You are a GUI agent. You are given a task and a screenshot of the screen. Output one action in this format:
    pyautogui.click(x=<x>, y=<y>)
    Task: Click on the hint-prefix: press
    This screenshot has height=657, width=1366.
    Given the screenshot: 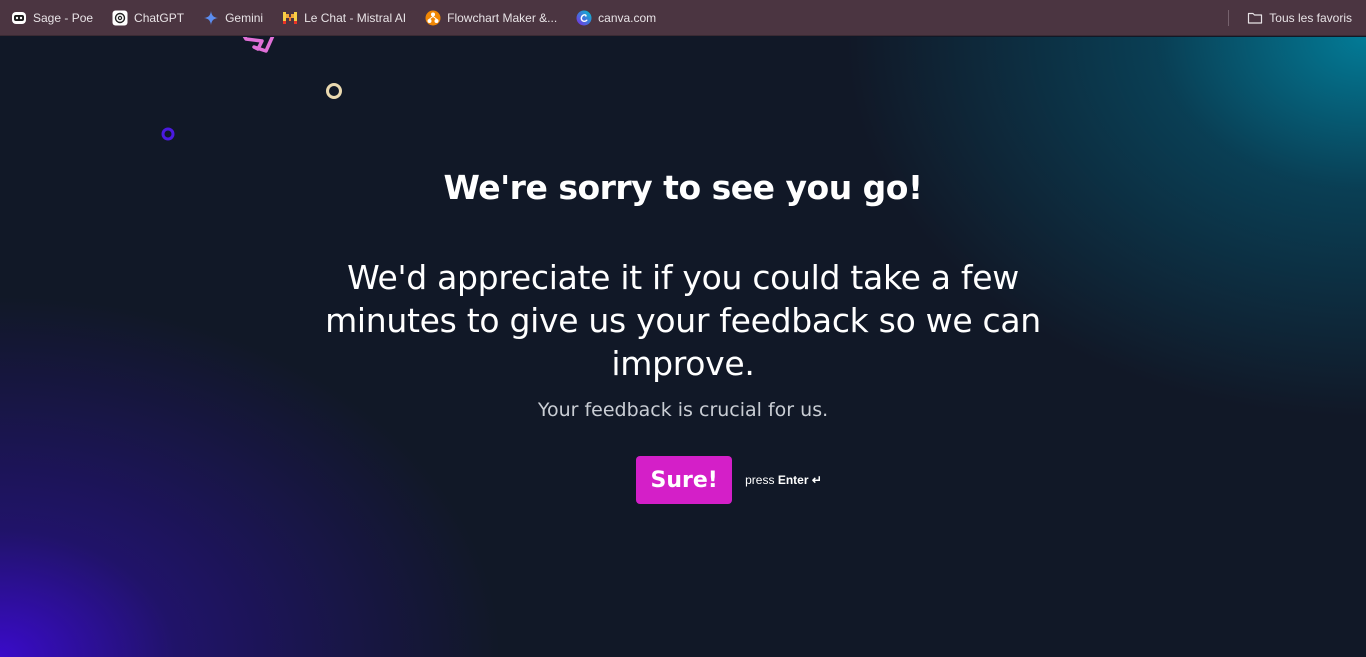 What is the action you would take?
    pyautogui.click(x=760, y=480)
    